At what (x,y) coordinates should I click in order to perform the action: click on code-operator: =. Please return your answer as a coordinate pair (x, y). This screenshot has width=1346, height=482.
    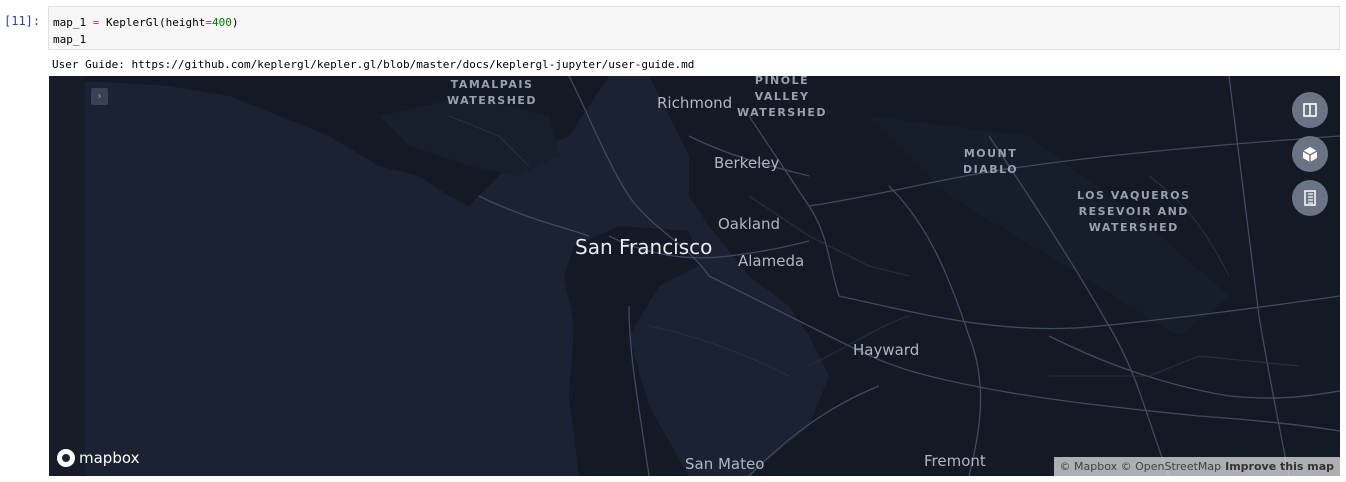
    Looking at the image, I should click on (208, 22).